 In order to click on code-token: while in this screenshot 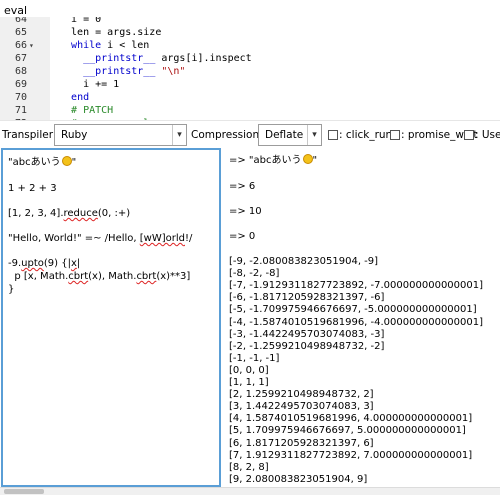, I will do `click(86, 45)`.